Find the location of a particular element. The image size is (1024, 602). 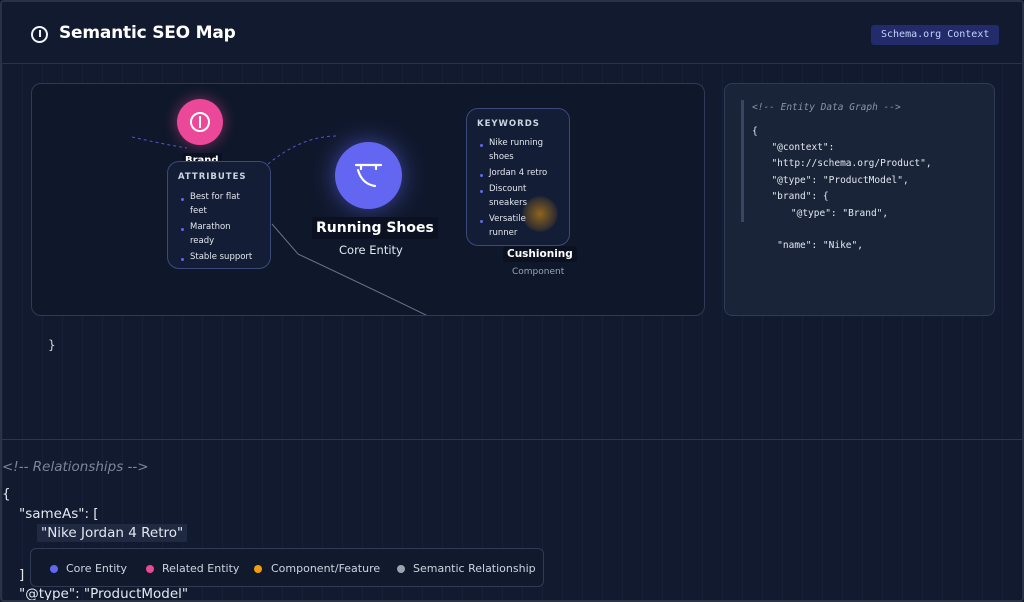

header: Semantic SEO Map Schema.org Context is located at coordinates (512, 33).